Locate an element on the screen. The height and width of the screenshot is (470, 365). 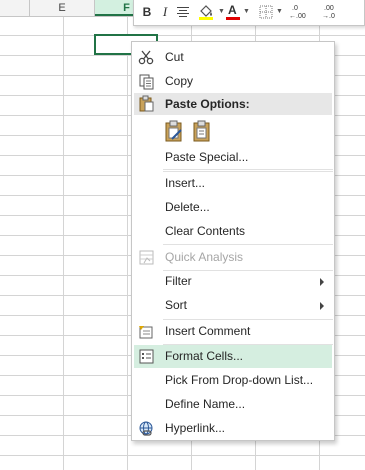
quick-analysis-icon is located at coordinates (146, 257).